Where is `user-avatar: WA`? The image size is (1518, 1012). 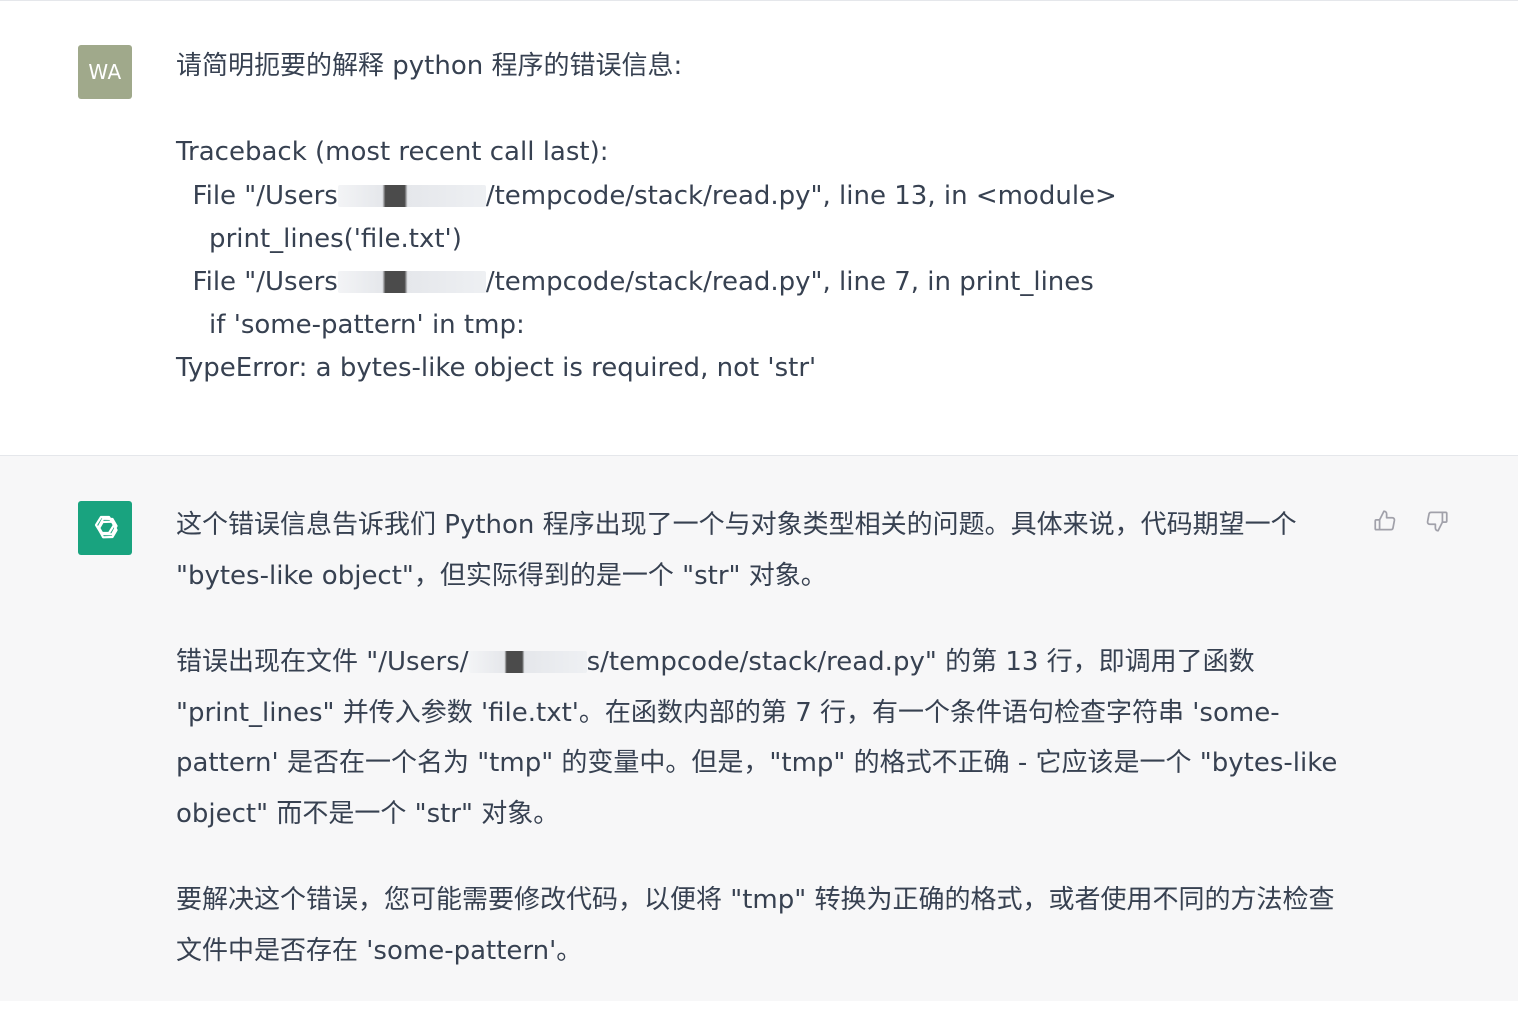 user-avatar: WA is located at coordinates (105, 72).